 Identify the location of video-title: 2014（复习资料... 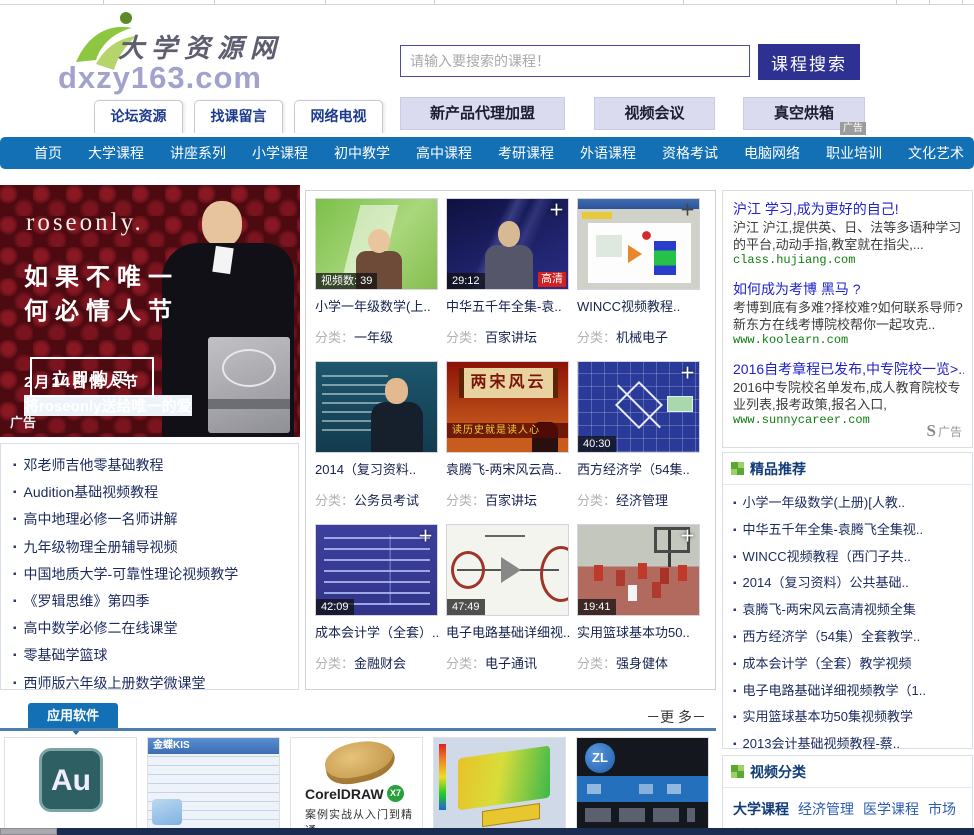
(380, 470).